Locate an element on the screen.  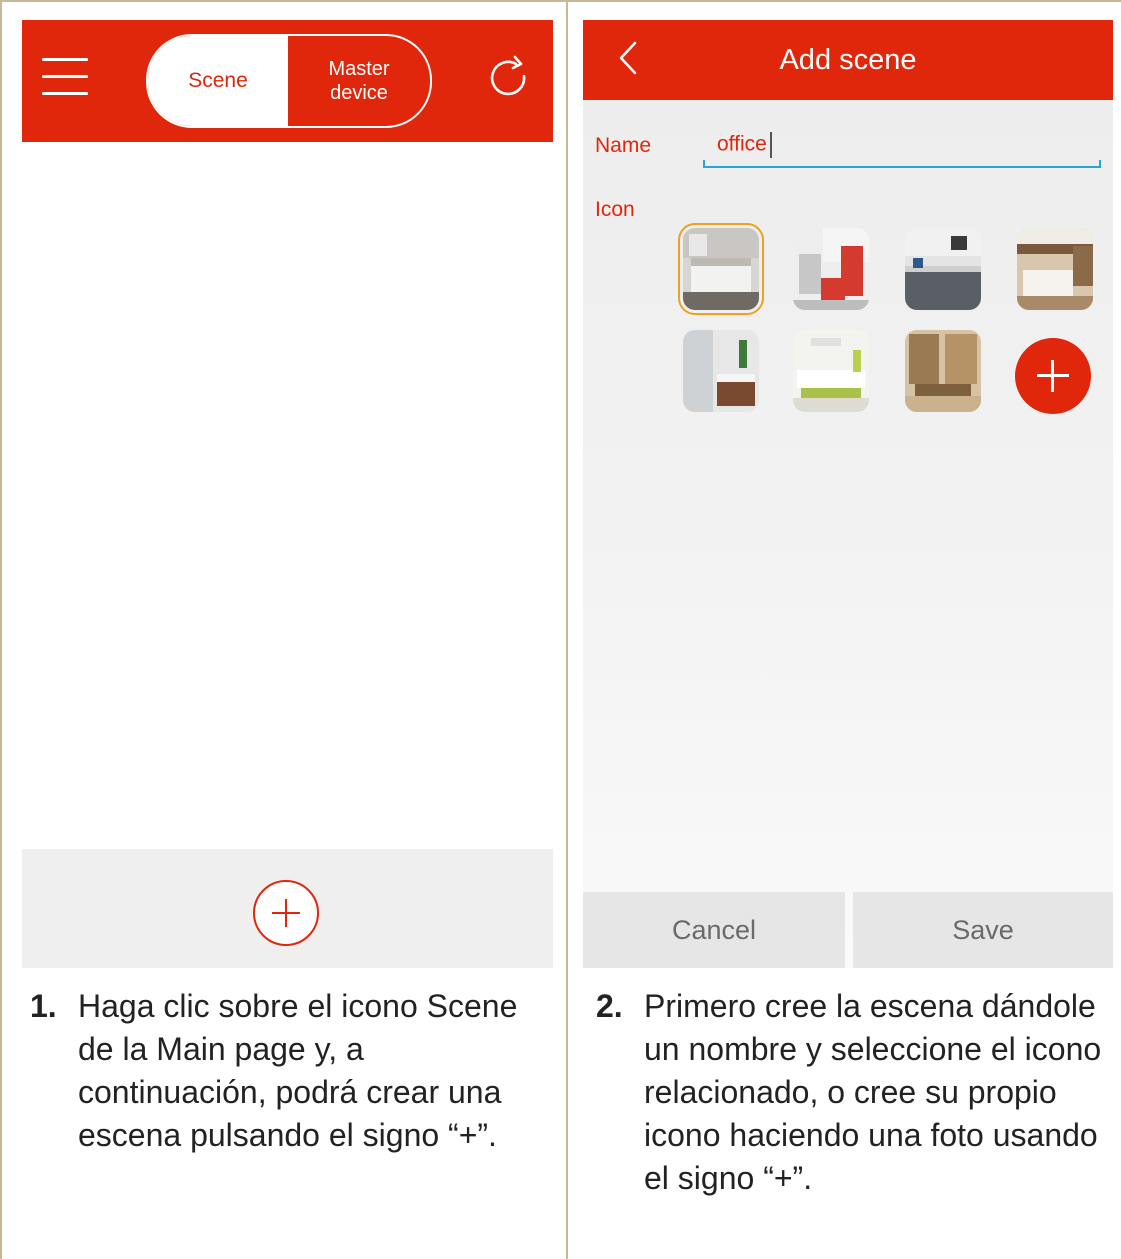
tab-master-device: Master device is located at coordinates (359, 81).